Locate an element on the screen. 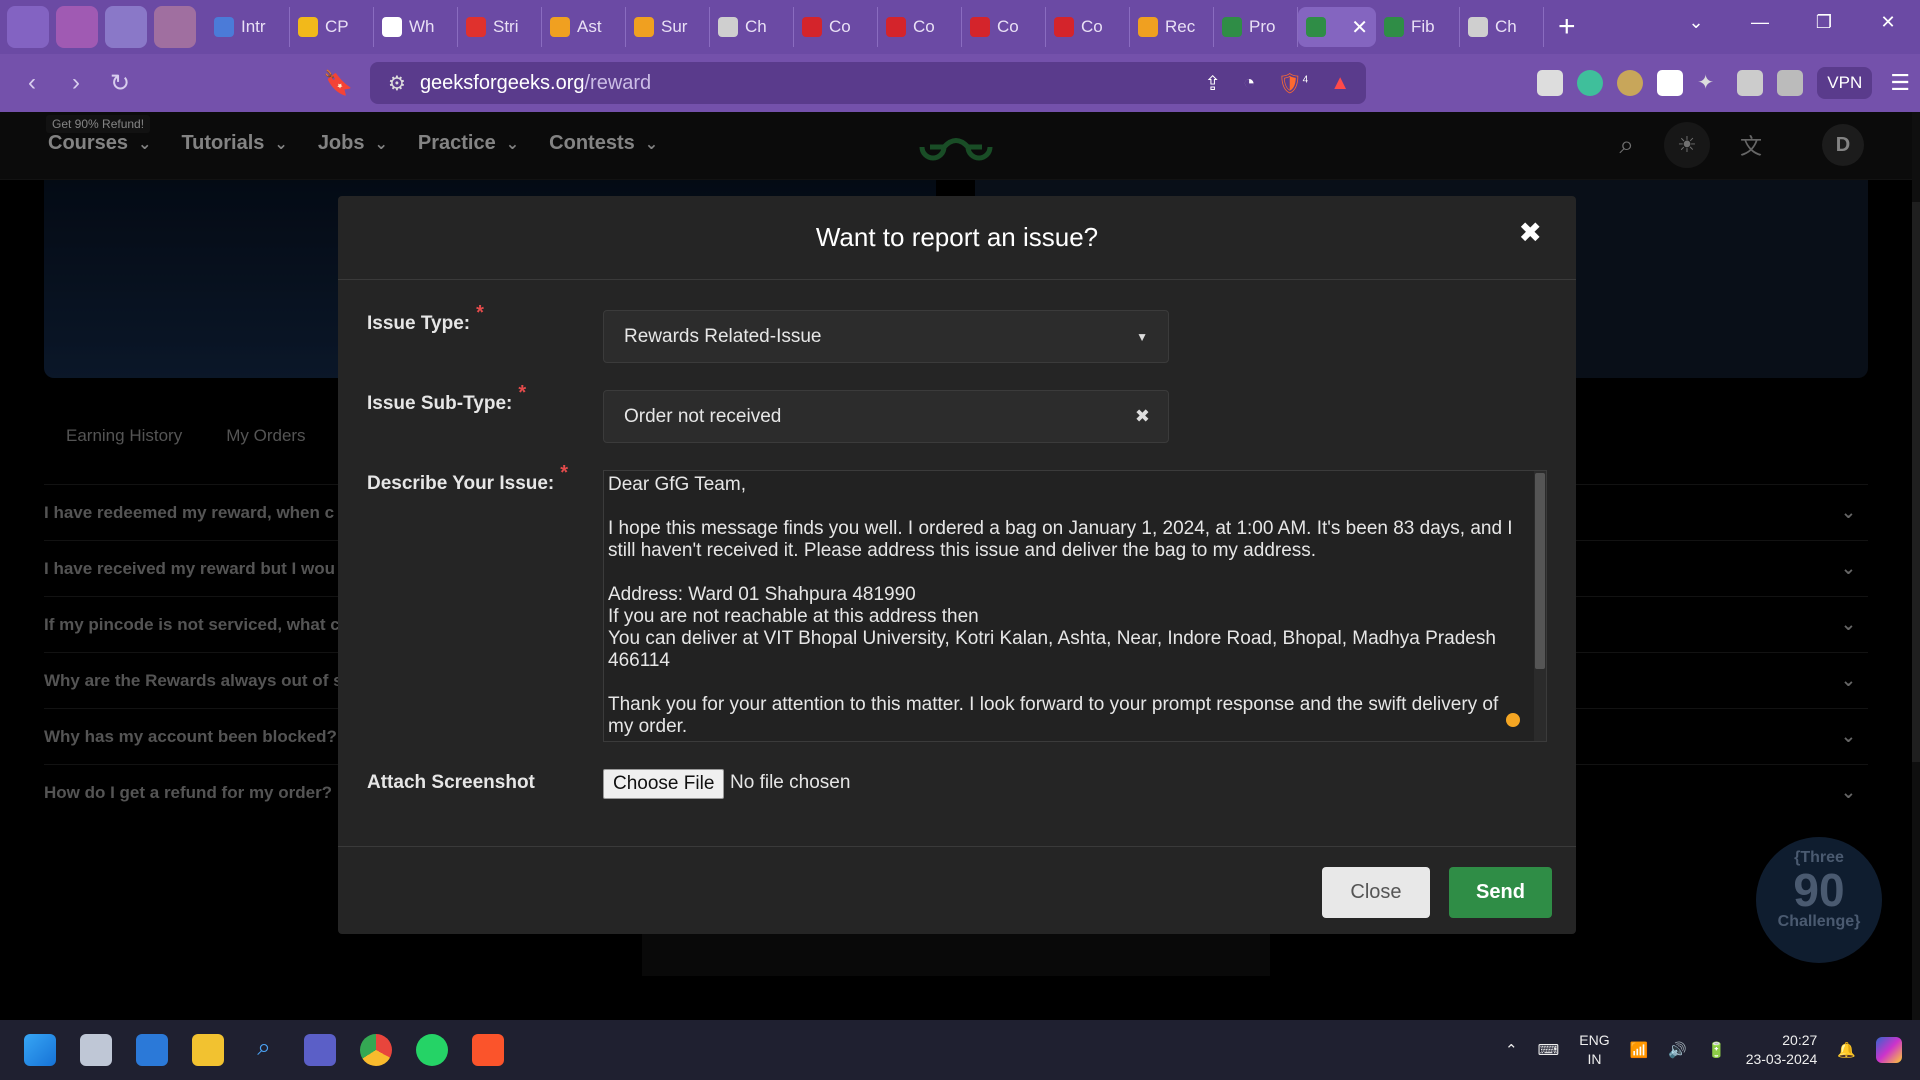  share-icon: ⇪ is located at coordinates (1212, 83).